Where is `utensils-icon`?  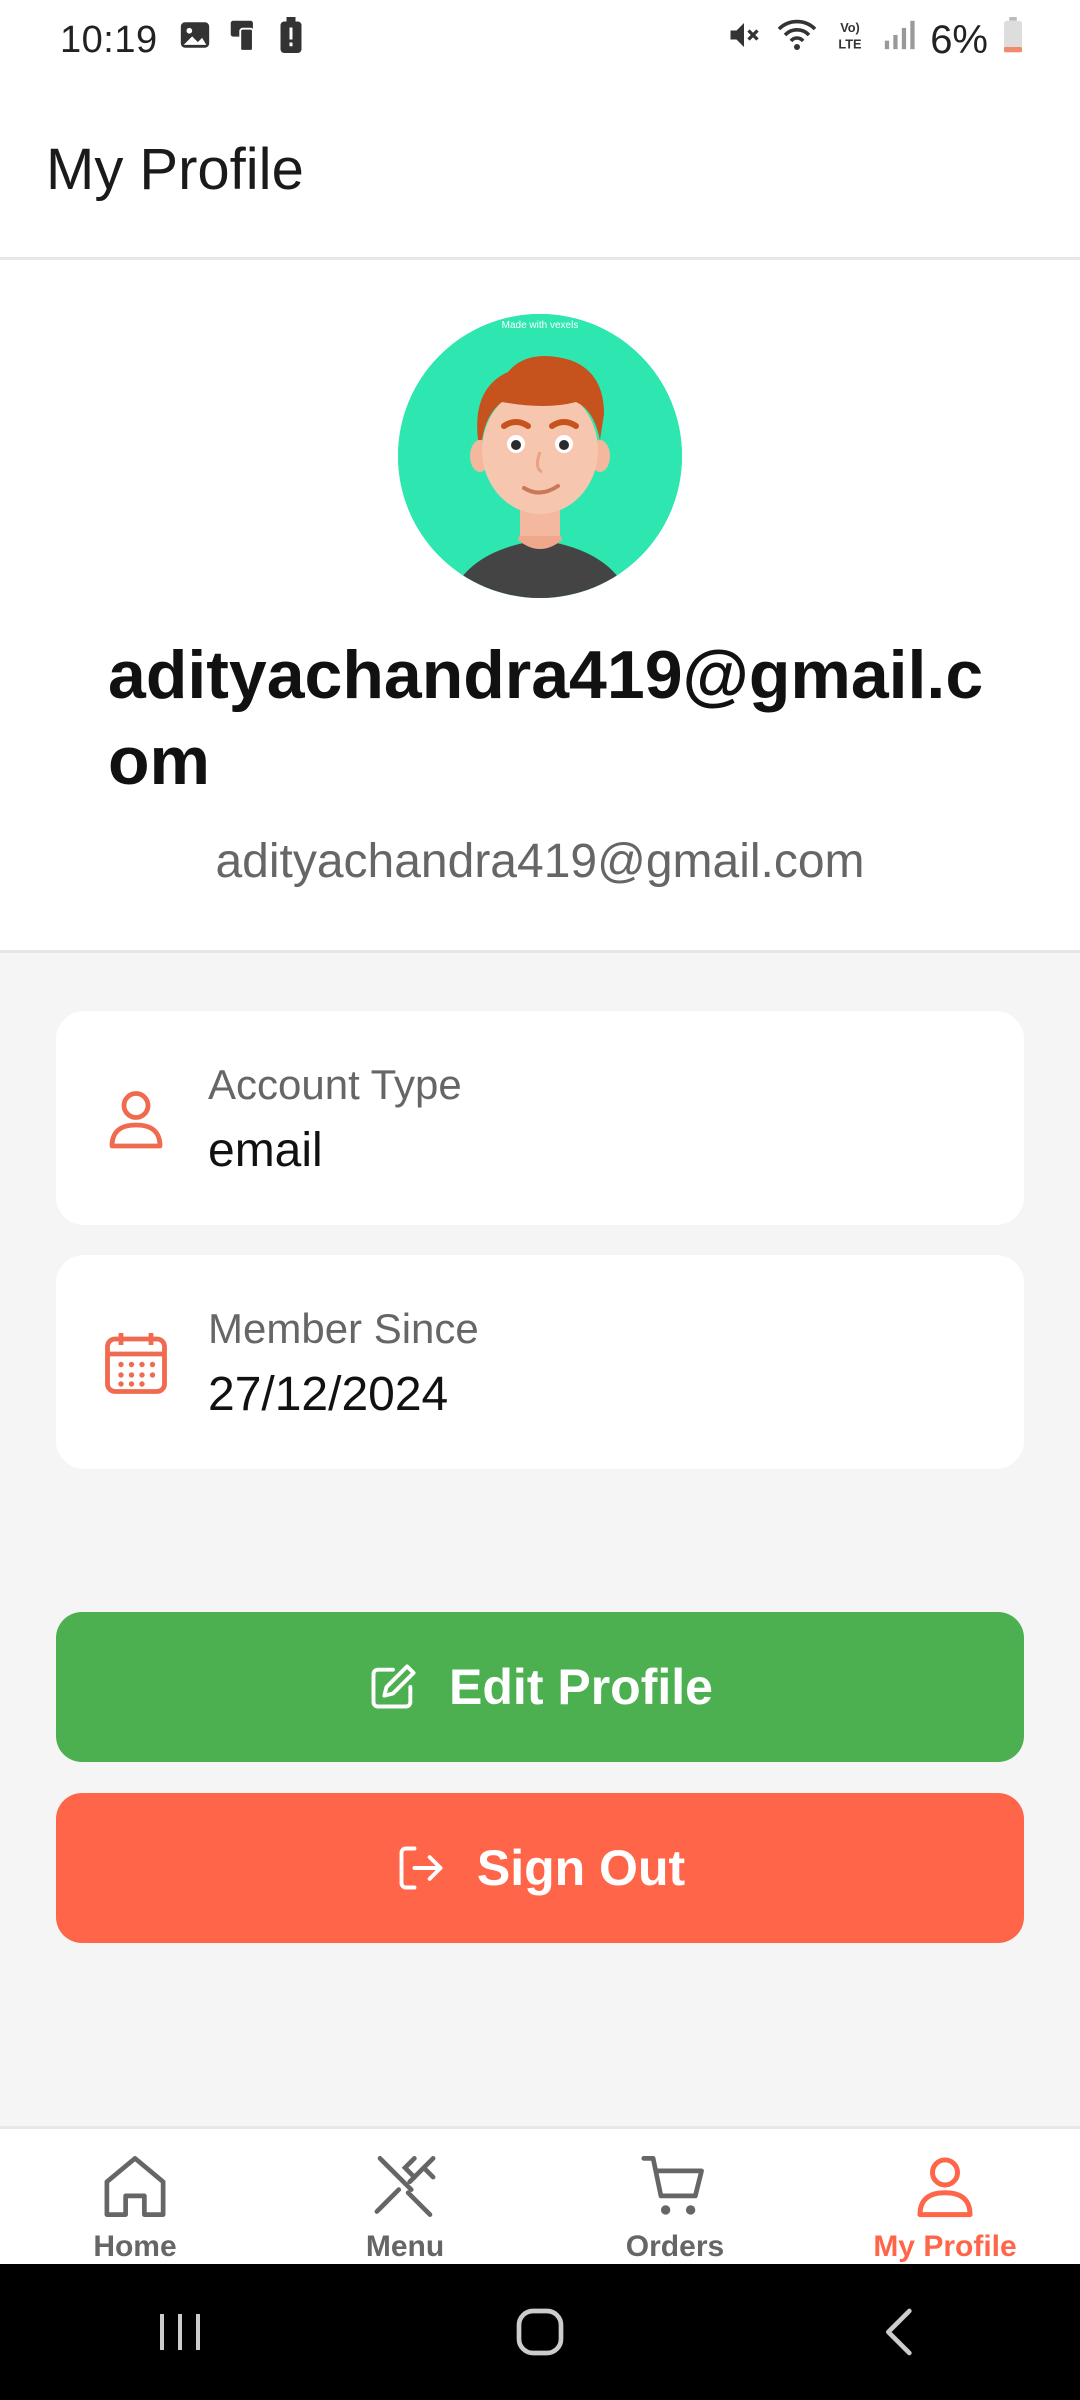
utensils-icon is located at coordinates (405, 2186).